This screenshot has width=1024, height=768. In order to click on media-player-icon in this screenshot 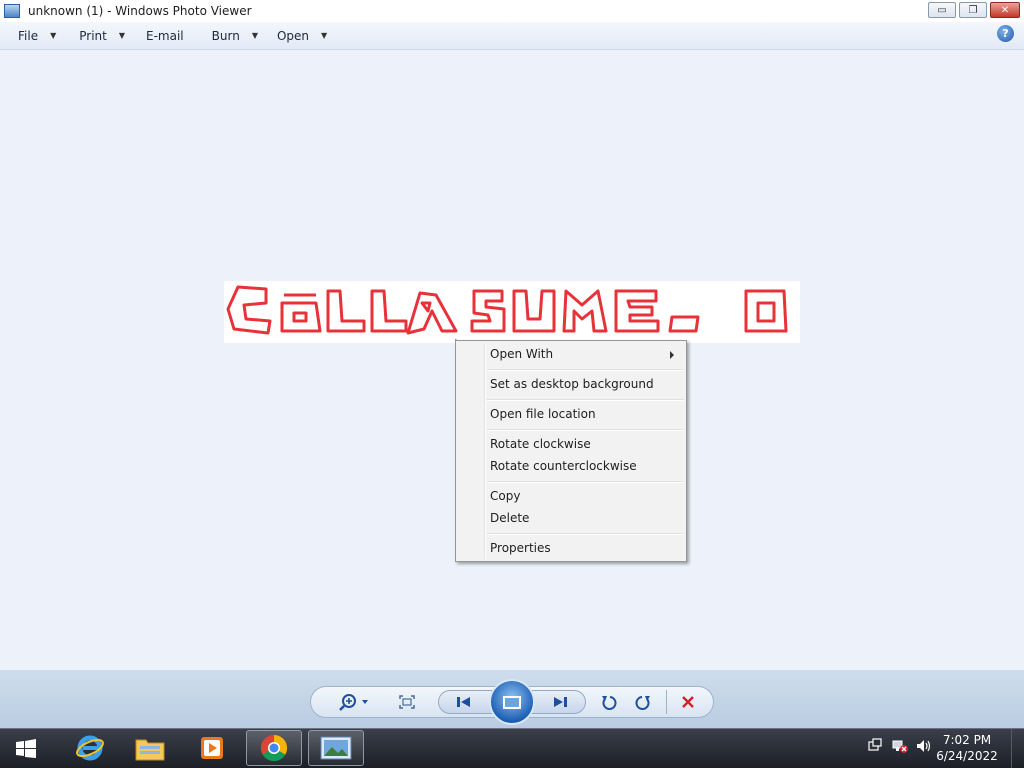, I will do `click(212, 748)`.